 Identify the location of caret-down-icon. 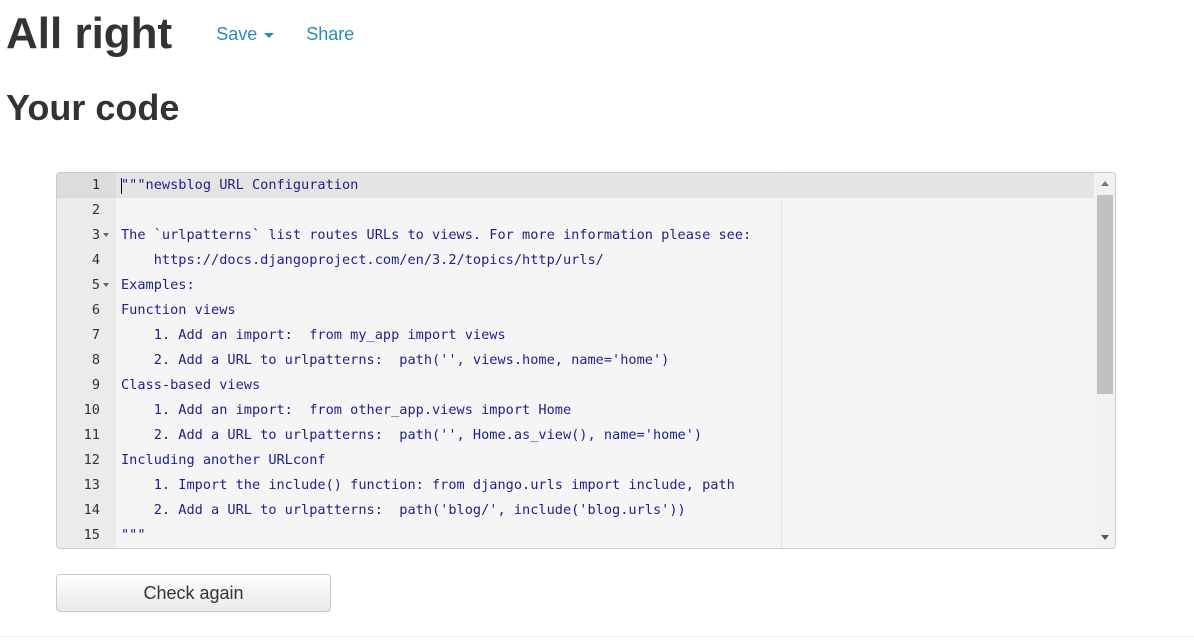
(269, 35).